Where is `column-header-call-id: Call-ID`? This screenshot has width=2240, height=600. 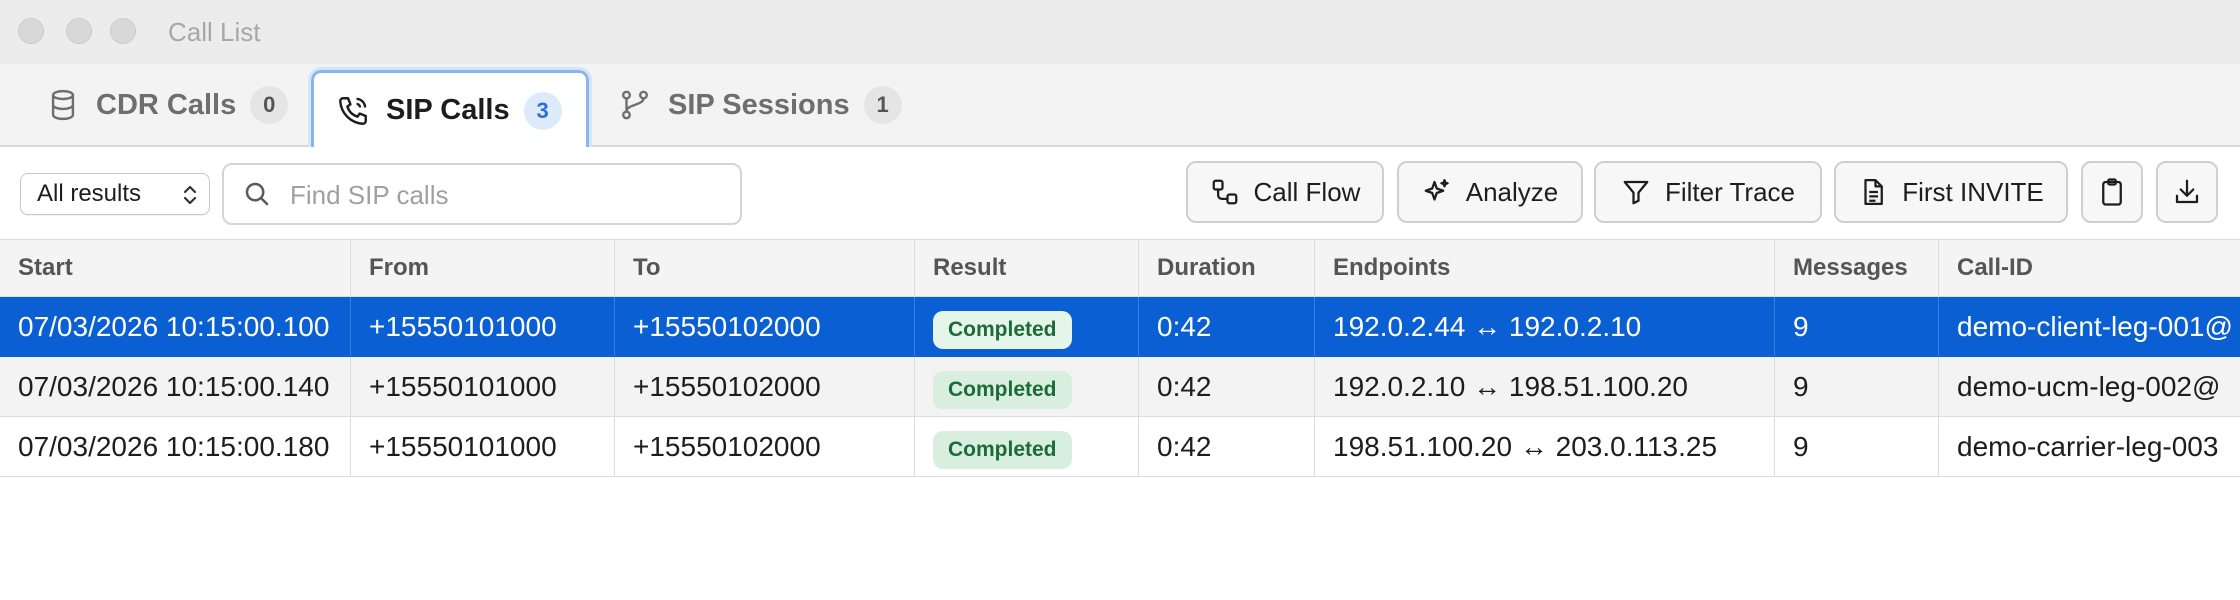 column-header-call-id: Call-ID is located at coordinates (2089, 268).